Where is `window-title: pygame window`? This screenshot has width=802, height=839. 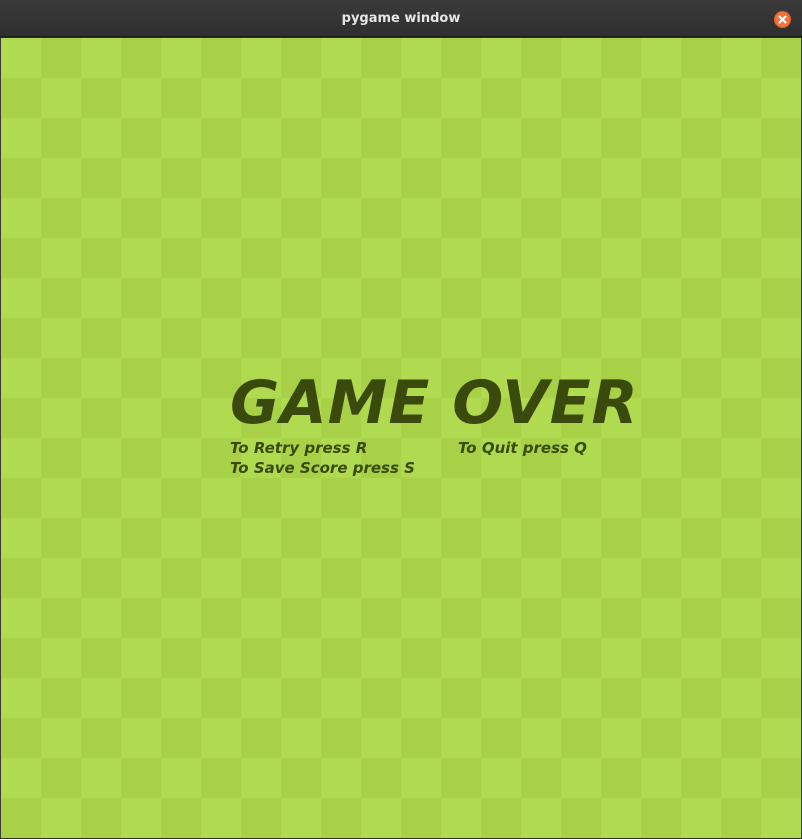
window-title: pygame window is located at coordinates (401, 18).